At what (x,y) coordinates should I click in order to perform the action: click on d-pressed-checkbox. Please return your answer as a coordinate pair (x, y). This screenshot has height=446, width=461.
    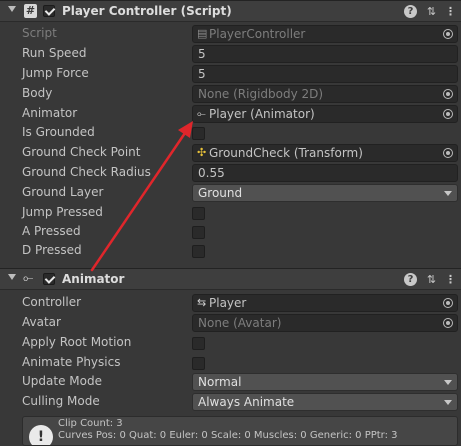
    Looking at the image, I should click on (198, 251).